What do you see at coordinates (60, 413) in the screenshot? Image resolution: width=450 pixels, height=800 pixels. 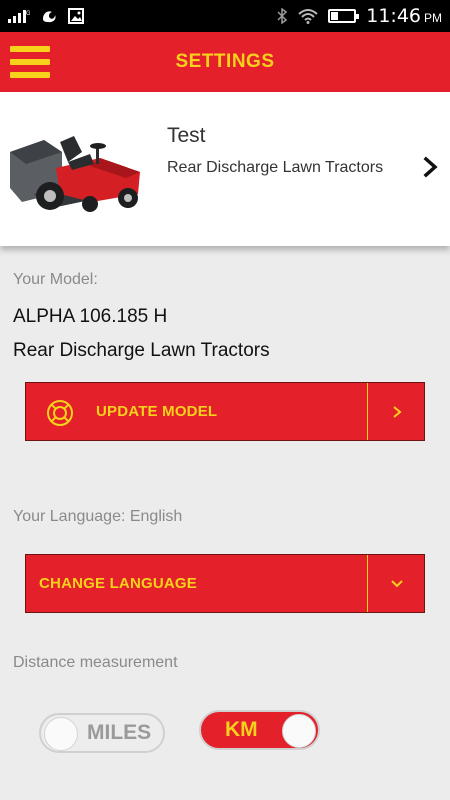 I see `lifebuoy-icon` at bounding box center [60, 413].